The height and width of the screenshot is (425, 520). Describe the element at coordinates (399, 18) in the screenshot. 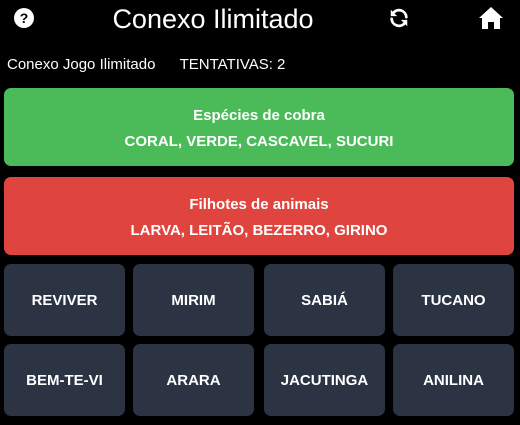

I see `refresh-icon` at that location.